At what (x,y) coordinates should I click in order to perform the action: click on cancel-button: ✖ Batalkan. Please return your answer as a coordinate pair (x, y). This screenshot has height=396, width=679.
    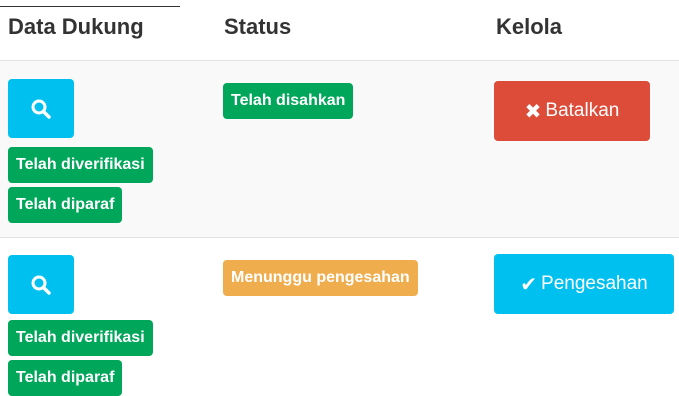
    Looking at the image, I should click on (572, 111).